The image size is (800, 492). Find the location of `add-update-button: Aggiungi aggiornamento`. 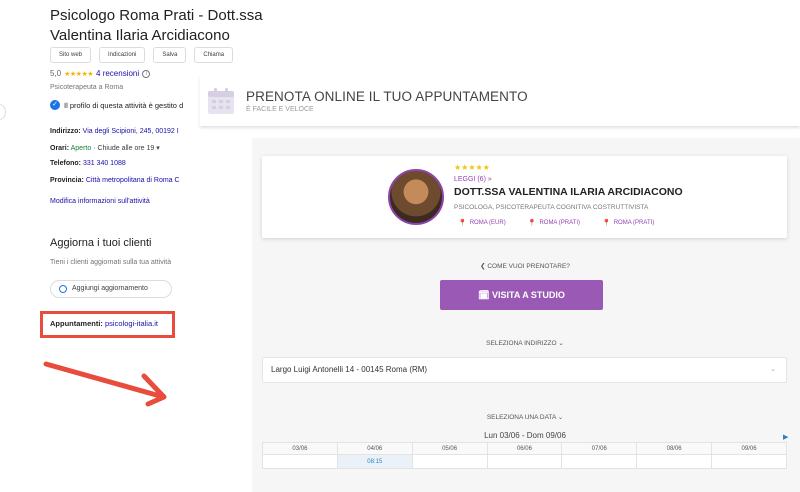

add-update-button: Aggiungi aggiornamento is located at coordinates (111, 289).